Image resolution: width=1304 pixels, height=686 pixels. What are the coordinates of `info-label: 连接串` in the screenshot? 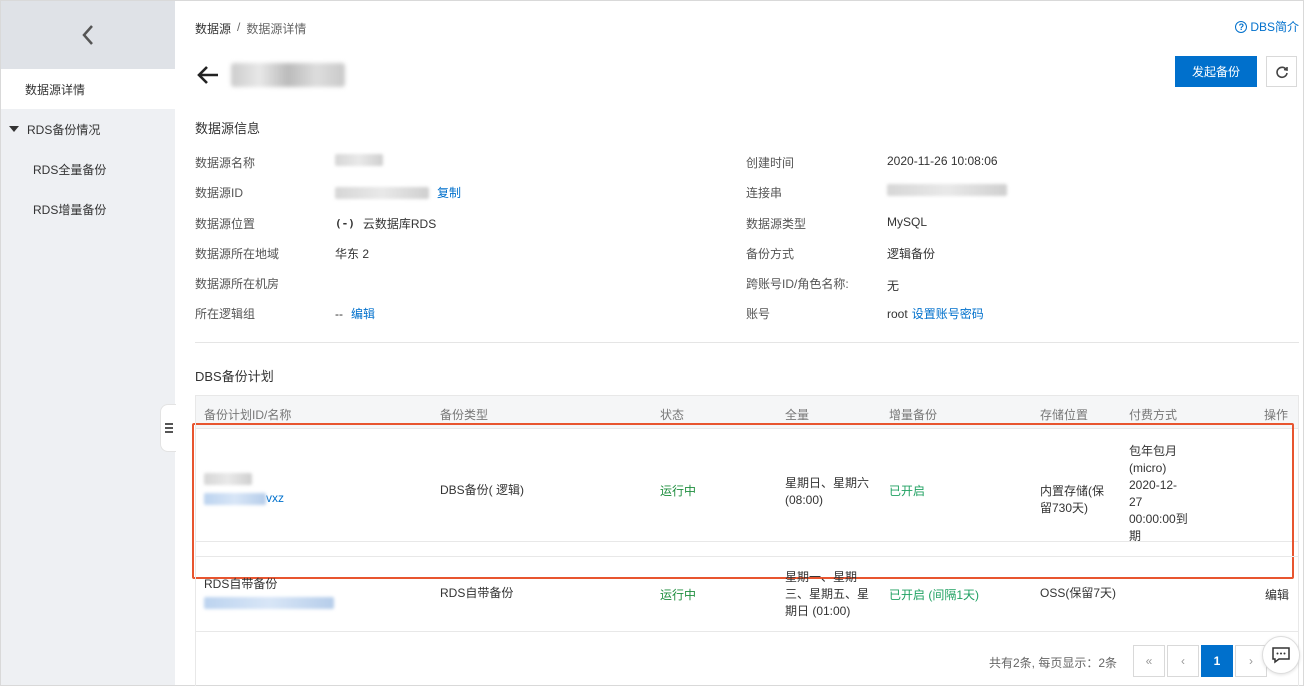 It's located at (764, 193).